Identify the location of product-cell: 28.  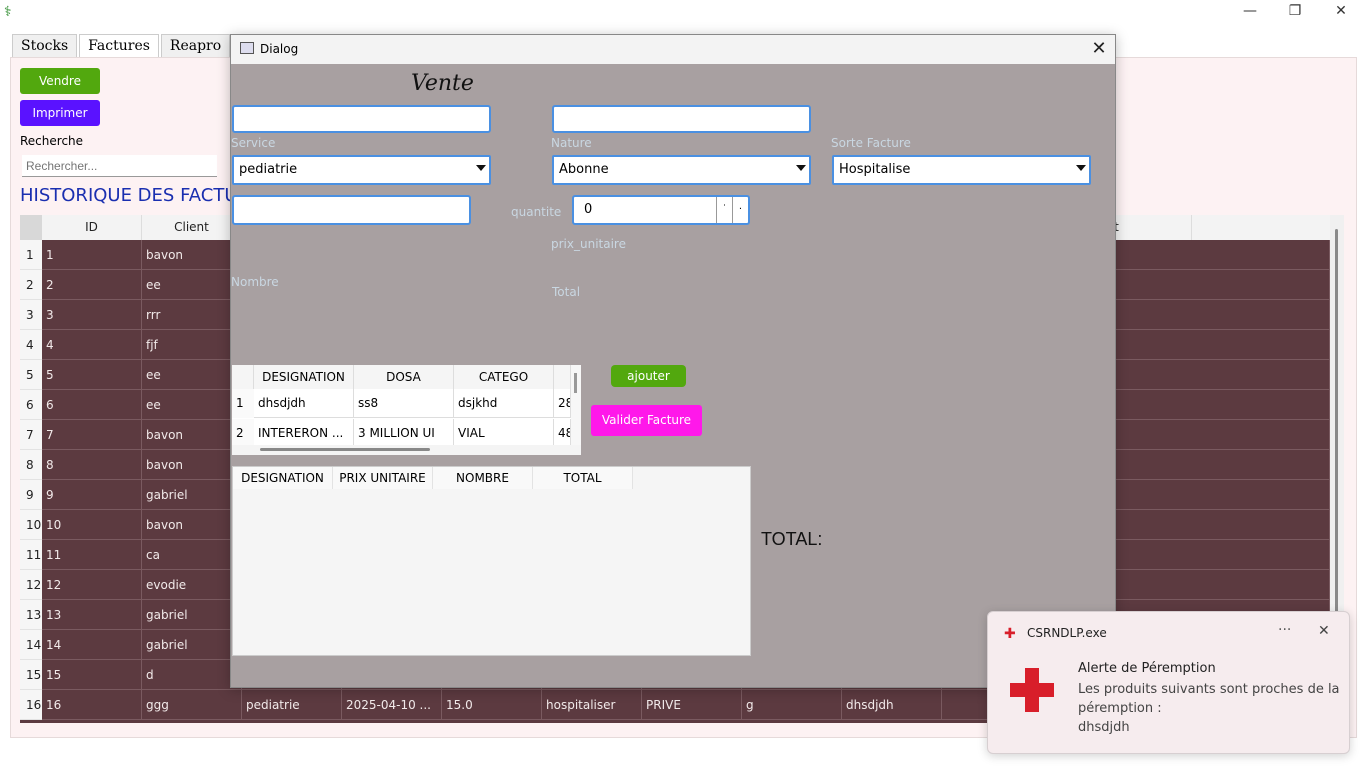
(562, 403).